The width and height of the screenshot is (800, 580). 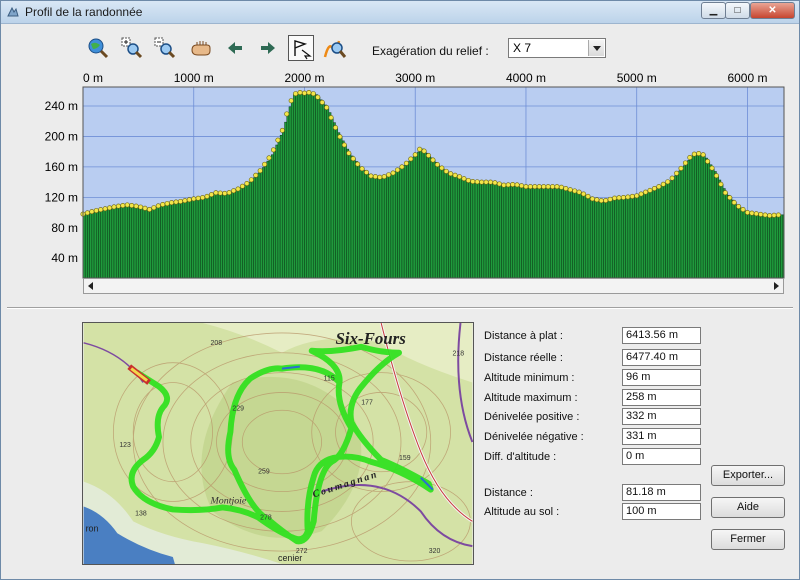 I want to click on profile-horizontal-scrollbar, so click(x=433, y=286).